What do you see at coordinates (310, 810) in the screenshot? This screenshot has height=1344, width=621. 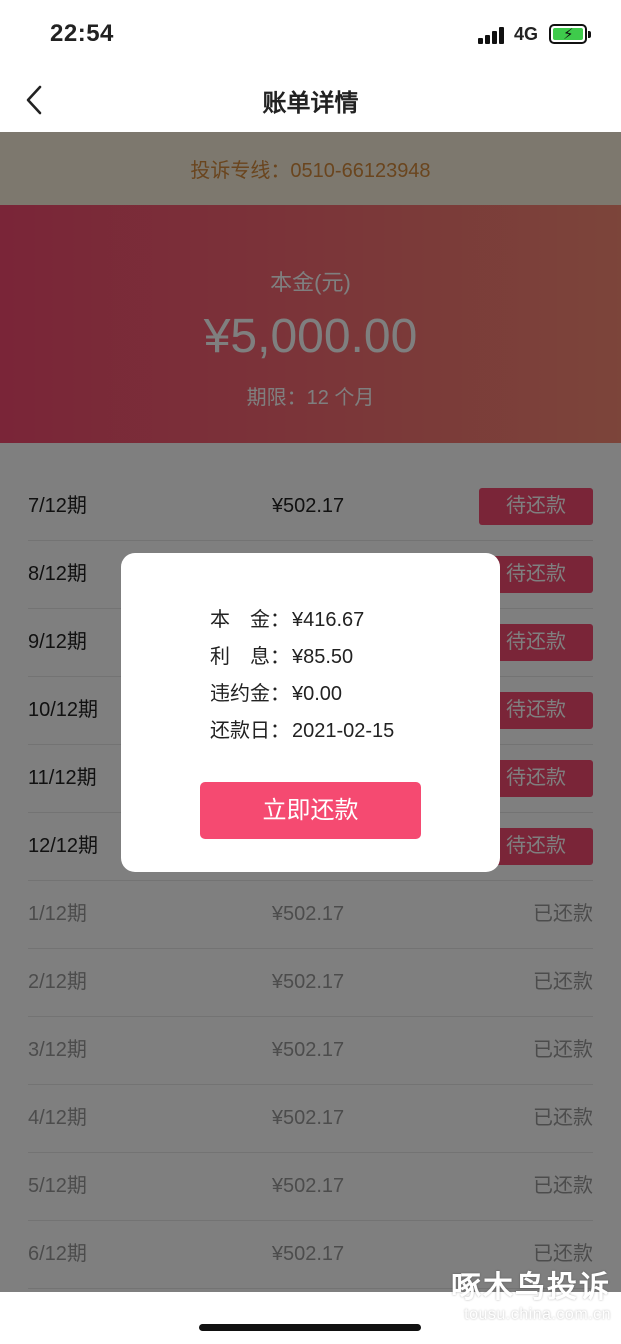 I see `pay-now-button: 立即还款` at bounding box center [310, 810].